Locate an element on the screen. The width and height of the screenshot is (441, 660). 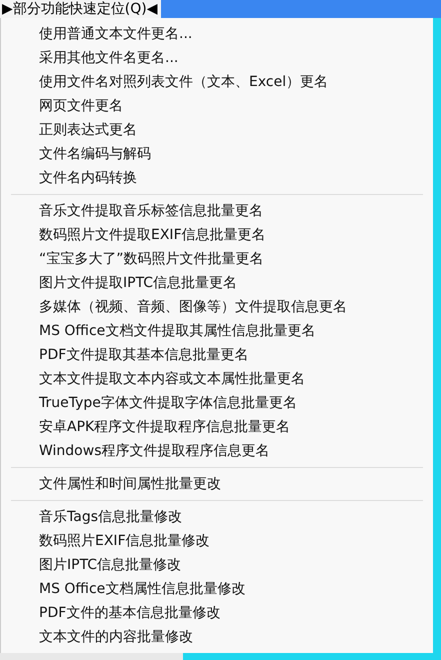
menu-item: 文本文件的内容批量修改 is located at coordinates (217, 637).